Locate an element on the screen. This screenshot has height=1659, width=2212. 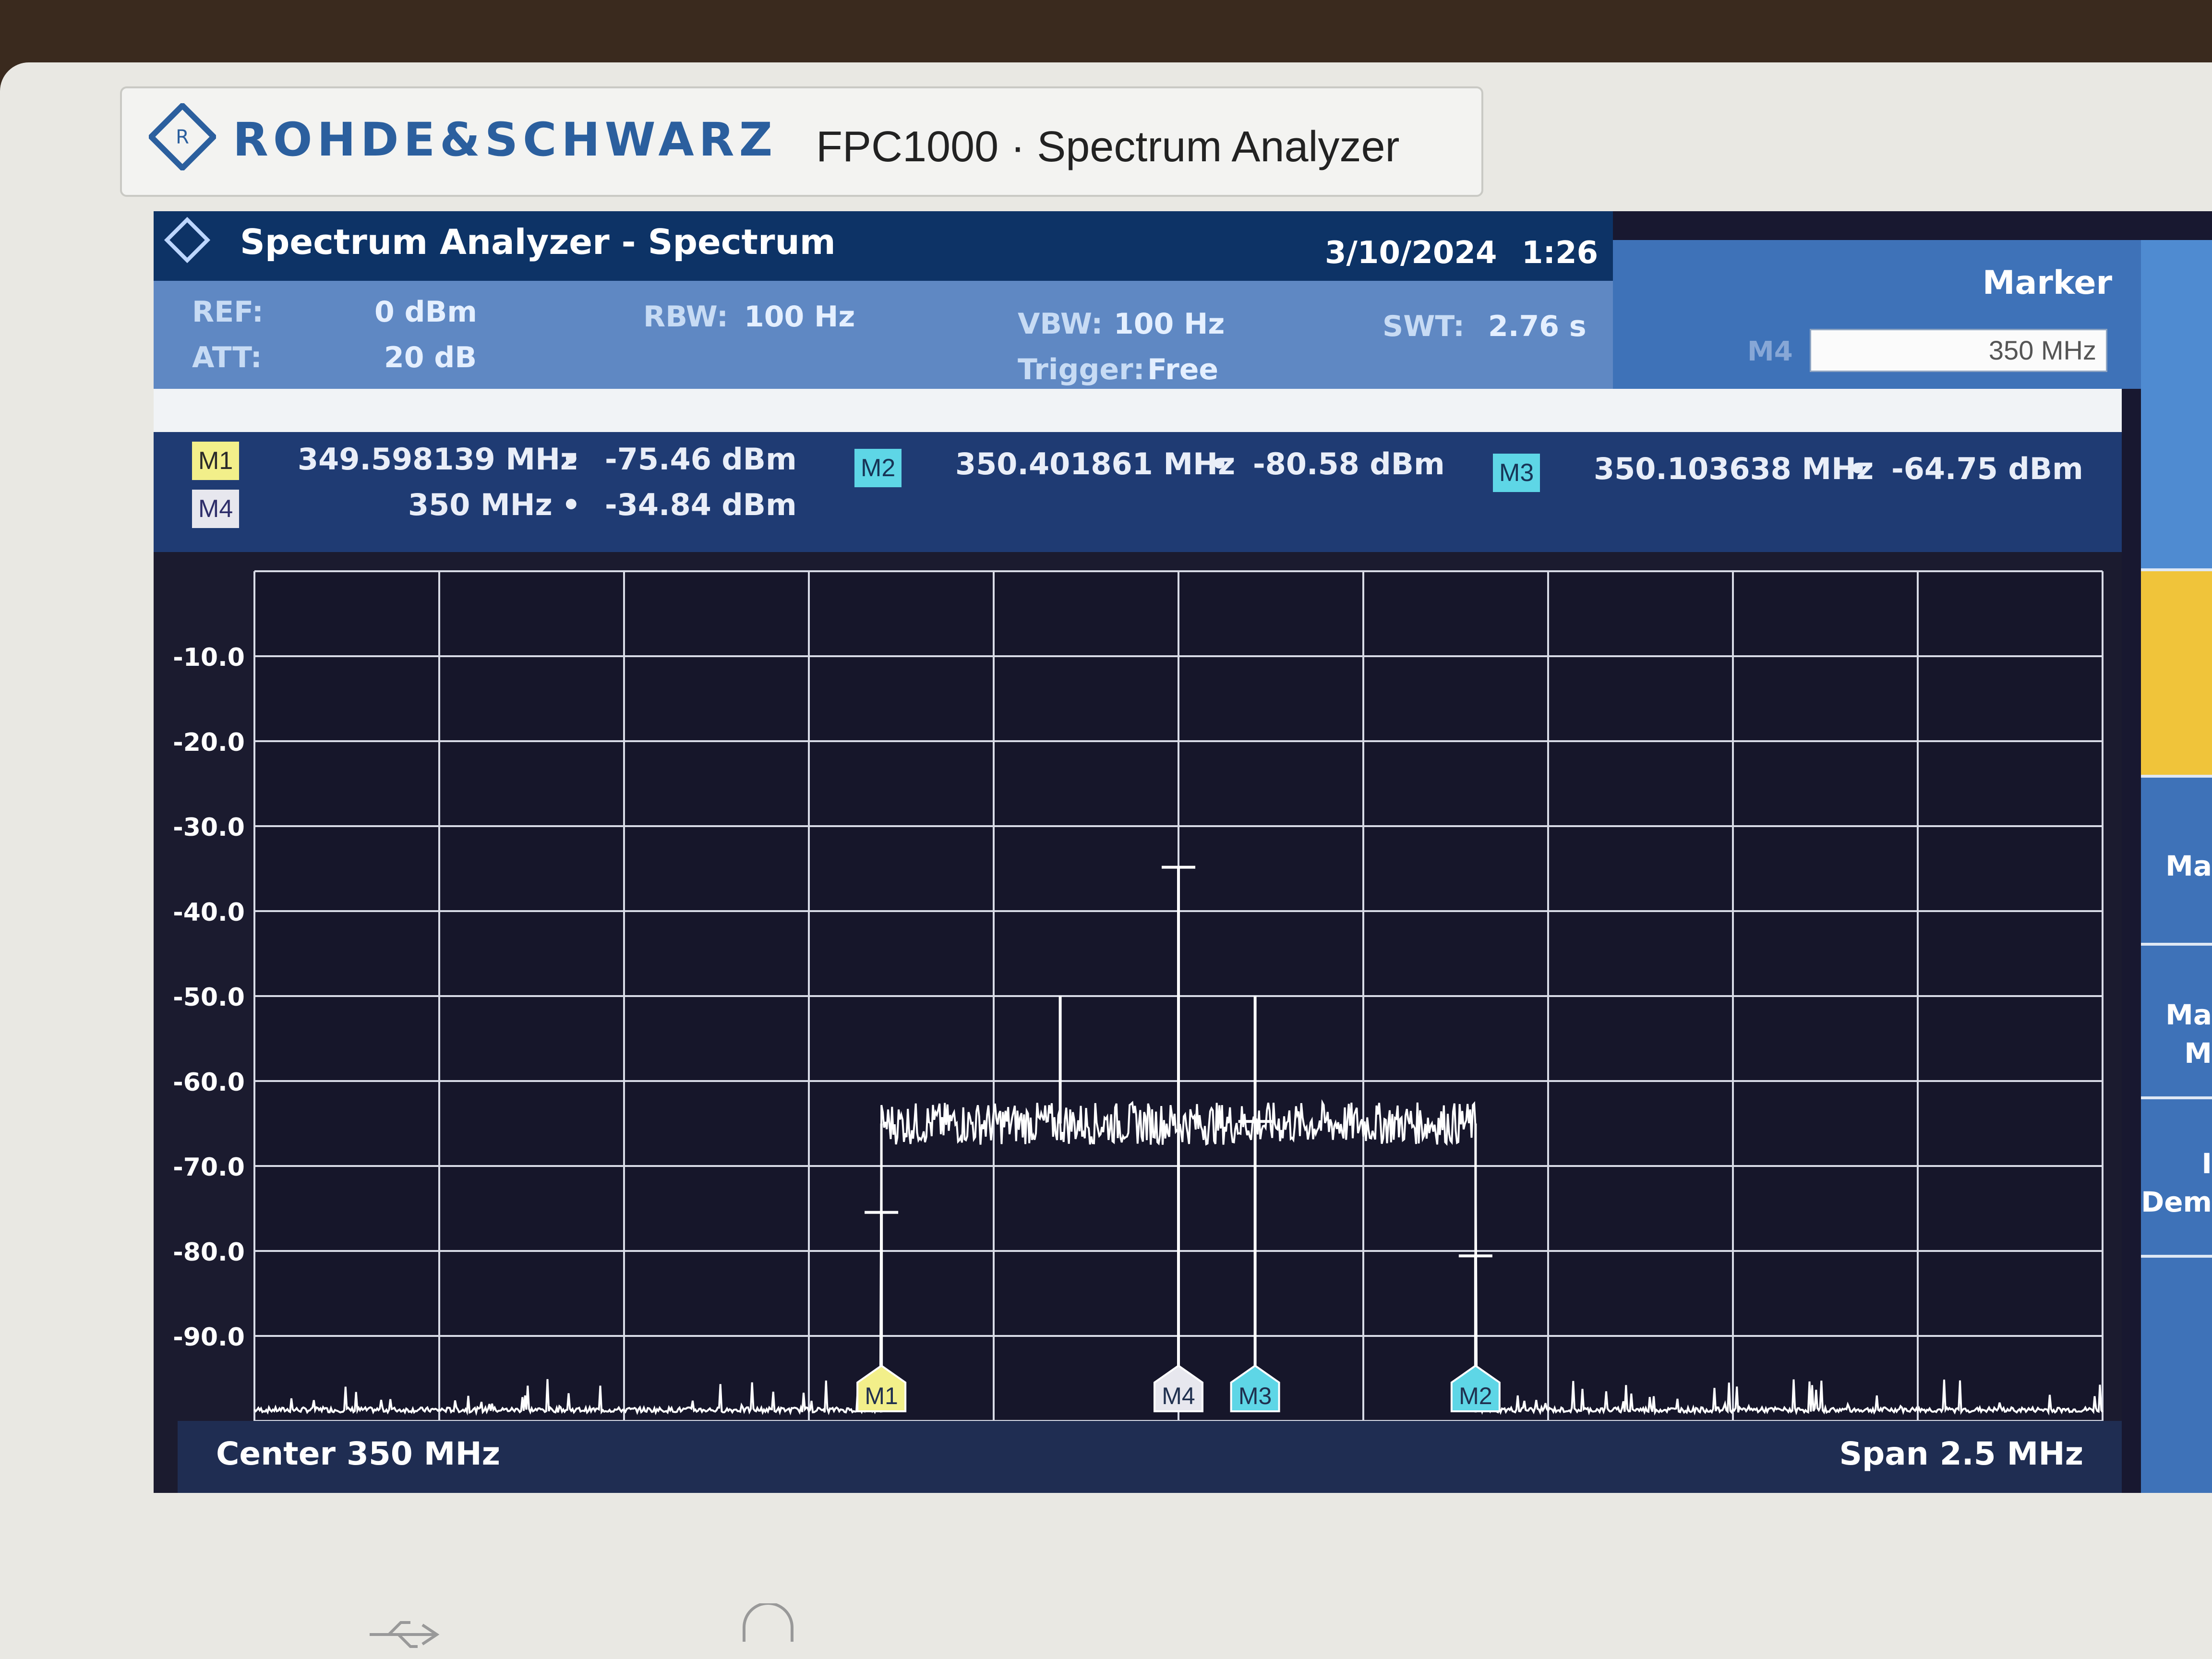
marker-table-m3-tag: M3 is located at coordinates (1516, 473).